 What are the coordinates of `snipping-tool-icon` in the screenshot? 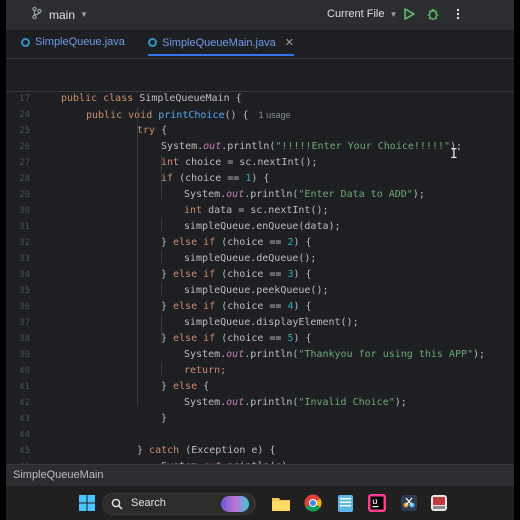 It's located at (409, 503).